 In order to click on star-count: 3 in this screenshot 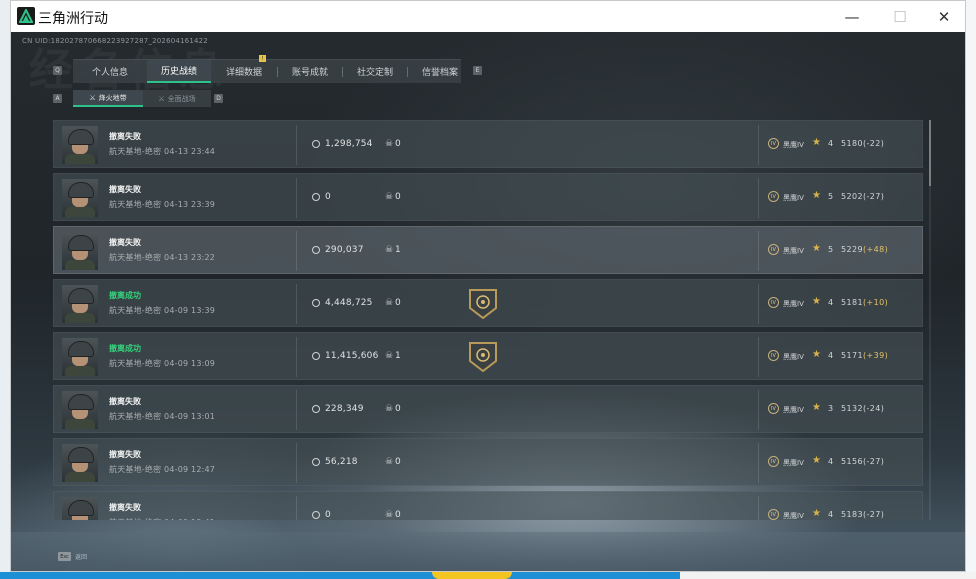, I will do `click(831, 408)`.